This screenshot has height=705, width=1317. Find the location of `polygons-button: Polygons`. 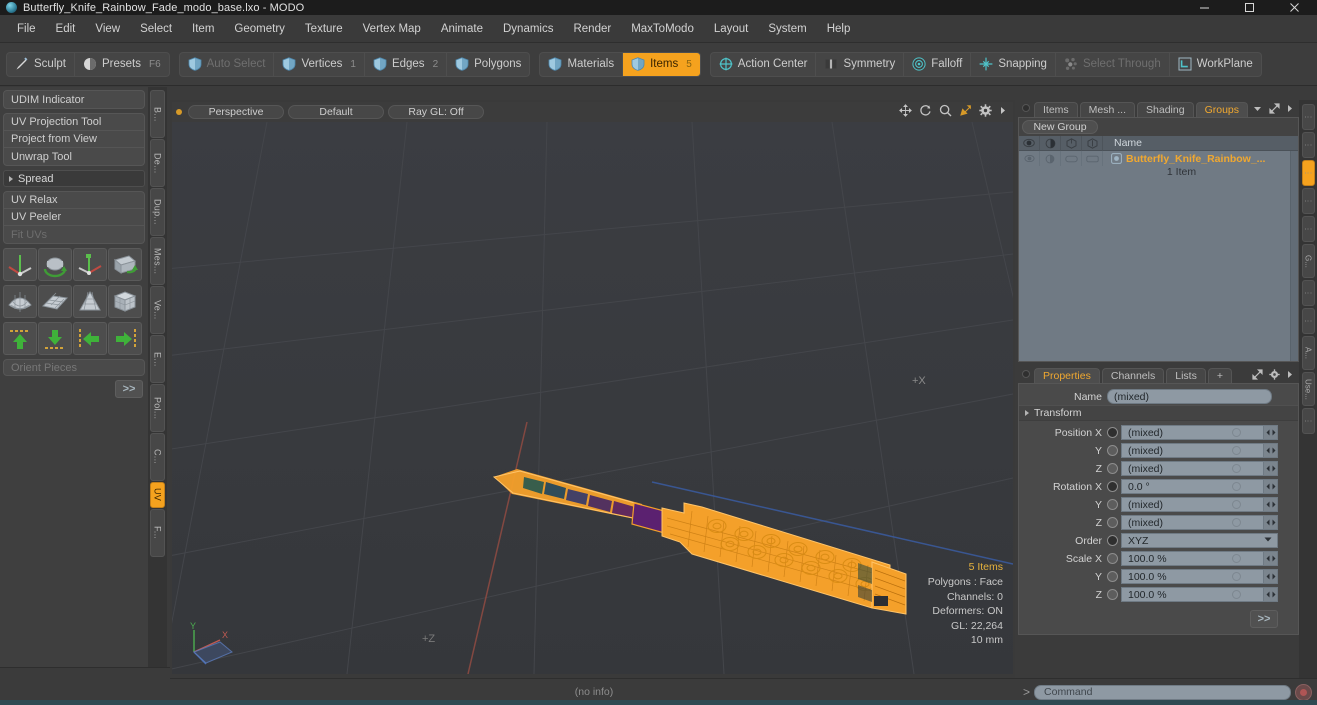

polygons-button: Polygons is located at coordinates (488, 64).